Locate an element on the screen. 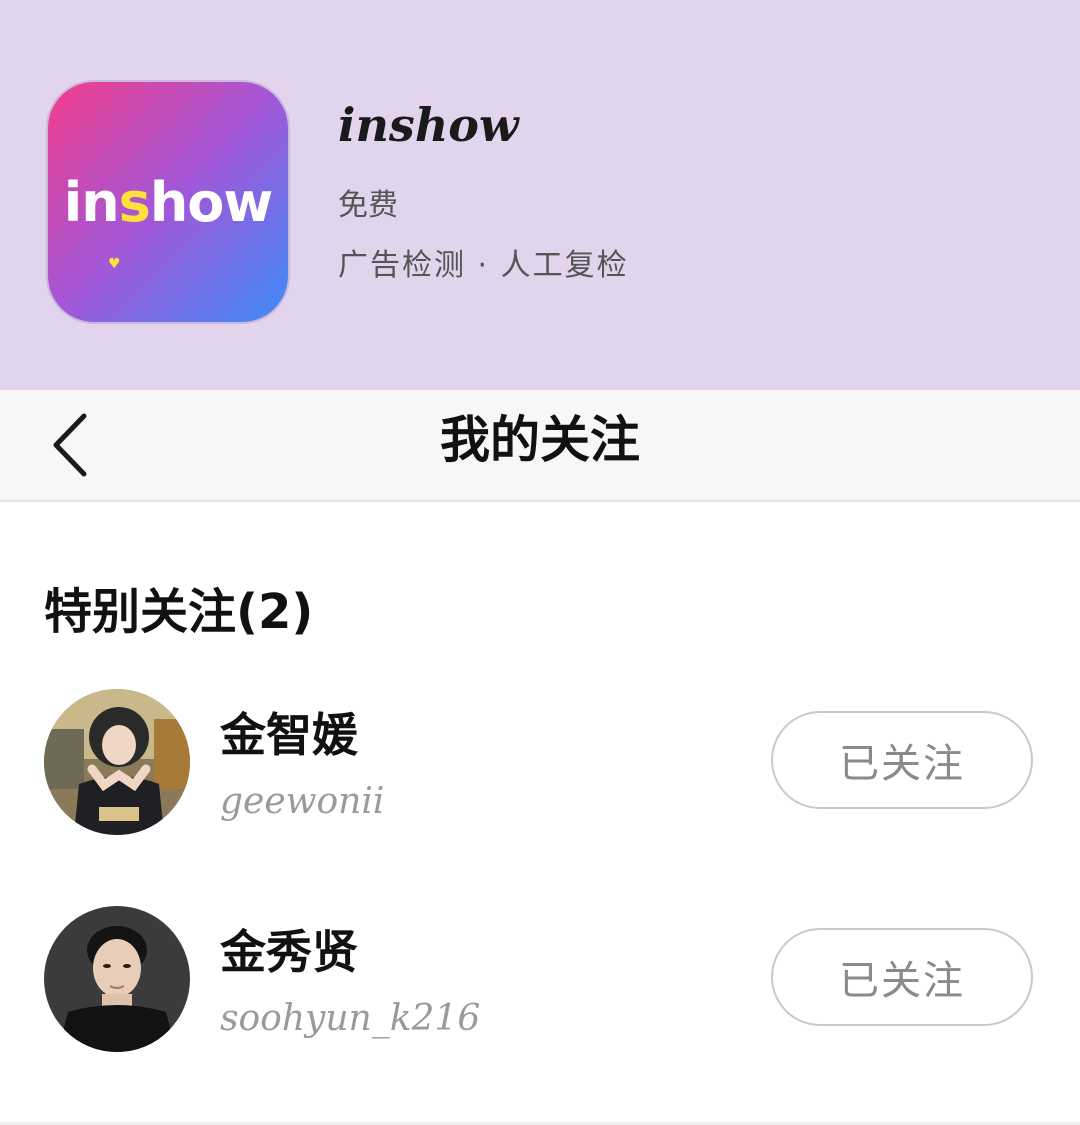 The width and height of the screenshot is (1080, 1125). nav-bar: 我的关注 is located at coordinates (540, 446).